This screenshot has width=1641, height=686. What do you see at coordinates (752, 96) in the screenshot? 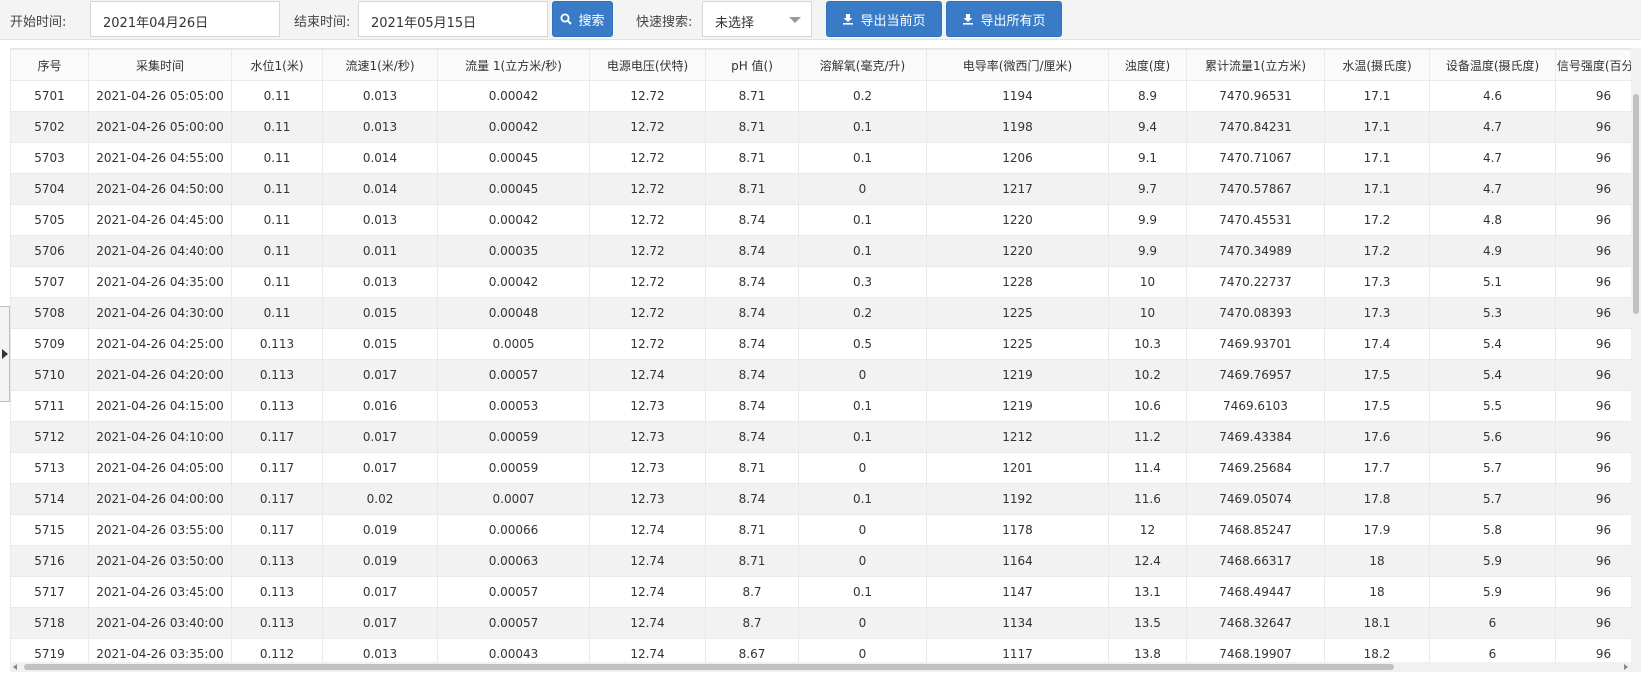
I see `table-cell: 8.71` at bounding box center [752, 96].